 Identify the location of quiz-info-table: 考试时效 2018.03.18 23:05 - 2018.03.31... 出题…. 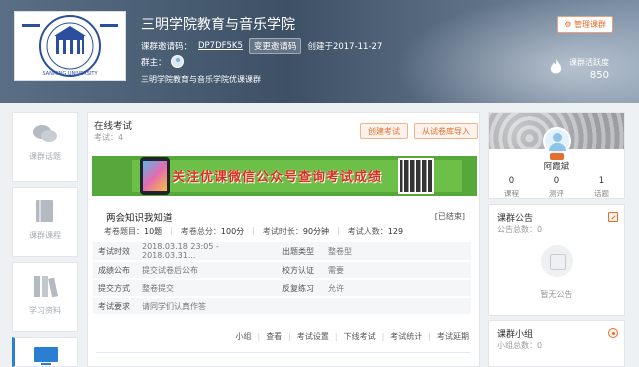
(282, 279).